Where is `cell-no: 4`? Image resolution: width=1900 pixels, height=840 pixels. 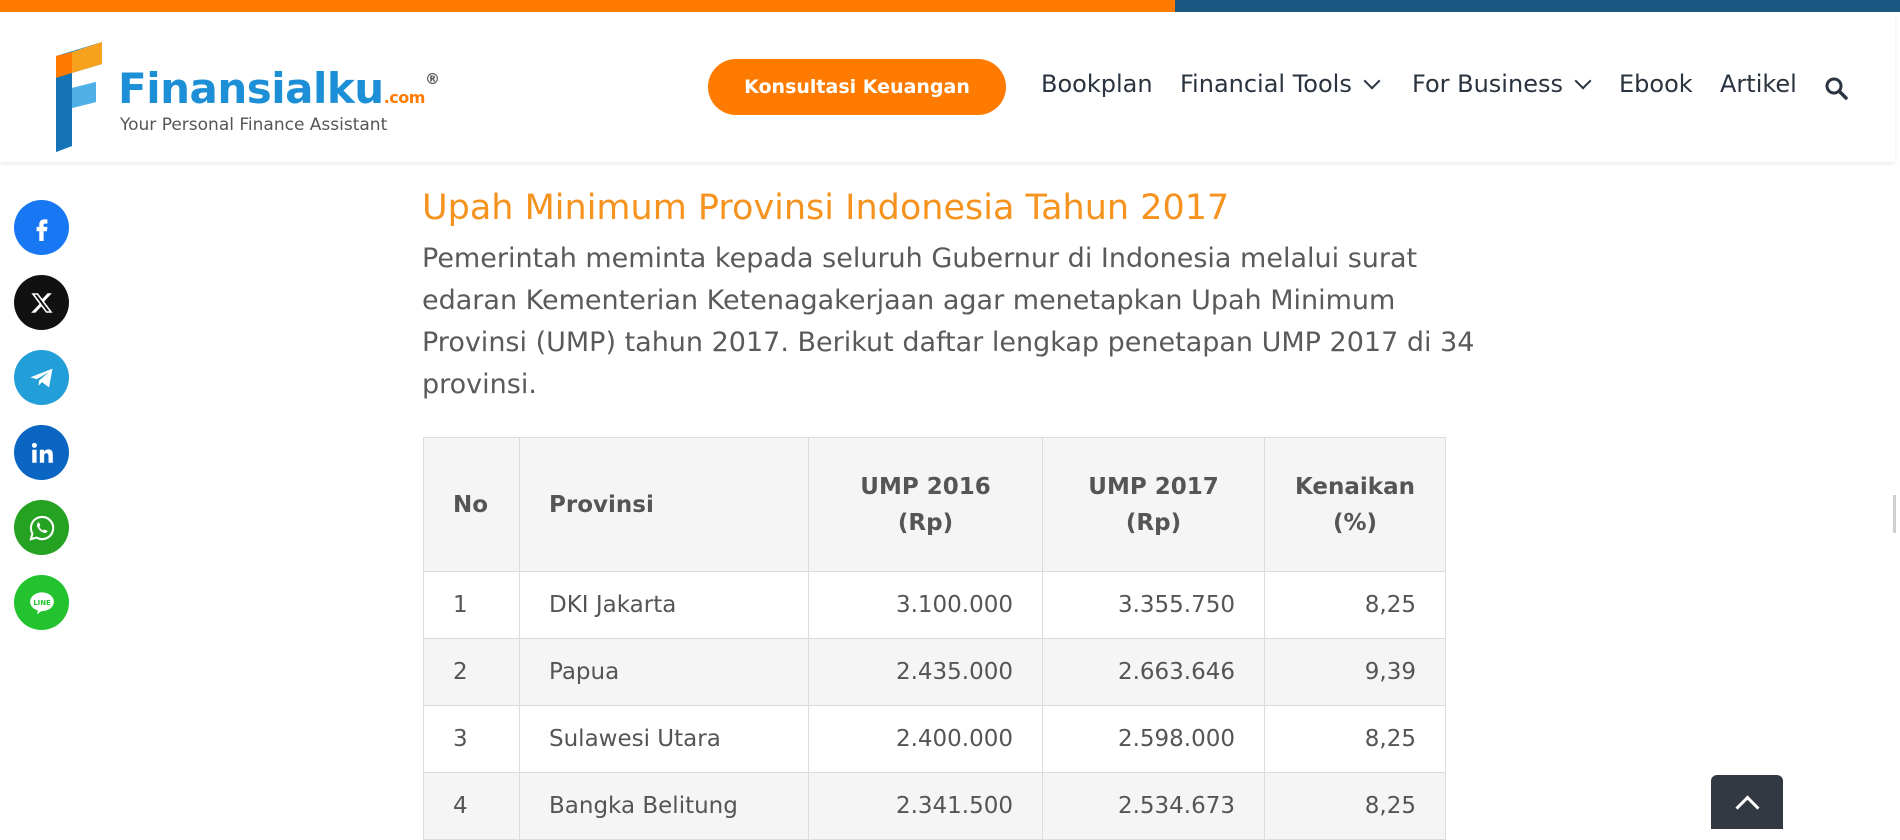
cell-no: 4 is located at coordinates (471, 806).